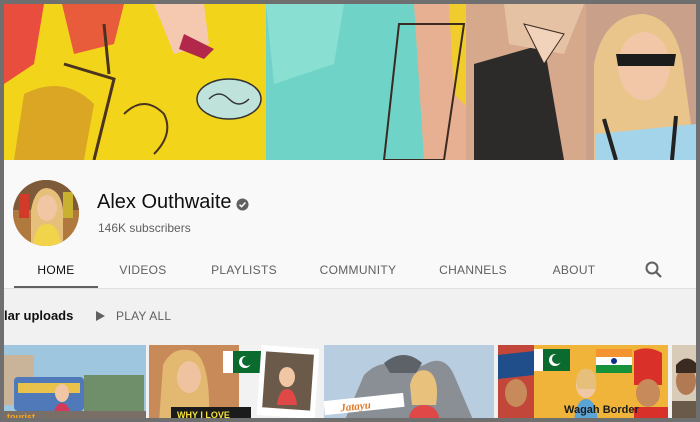 The image size is (700, 422). I want to click on play-all-button: PLAY ALL, so click(132, 316).